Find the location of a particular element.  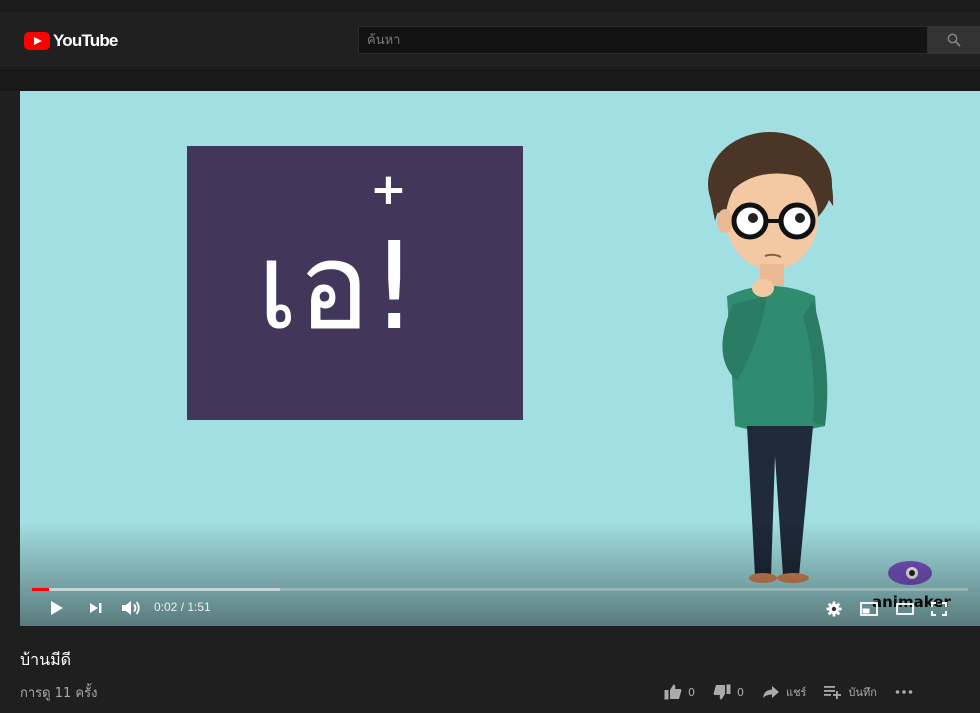

share-arrow-icon is located at coordinates (771, 692).